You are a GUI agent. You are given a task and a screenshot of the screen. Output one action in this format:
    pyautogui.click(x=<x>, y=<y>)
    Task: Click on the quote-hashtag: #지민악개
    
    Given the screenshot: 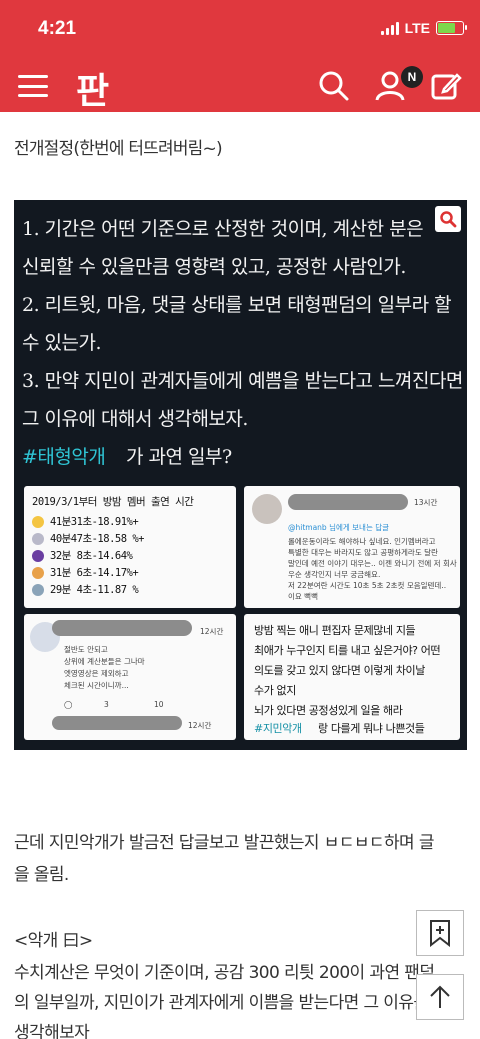 What is the action you would take?
    pyautogui.click(x=278, y=728)
    